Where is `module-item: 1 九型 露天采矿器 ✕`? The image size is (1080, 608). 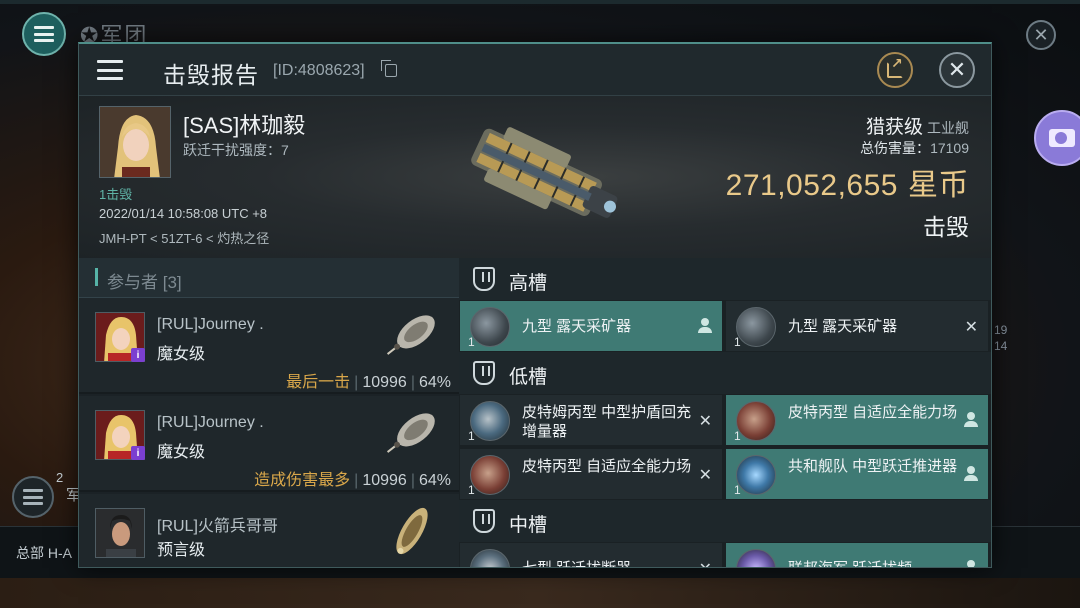 module-item: 1 九型 露天采矿器 ✕ is located at coordinates (857, 326).